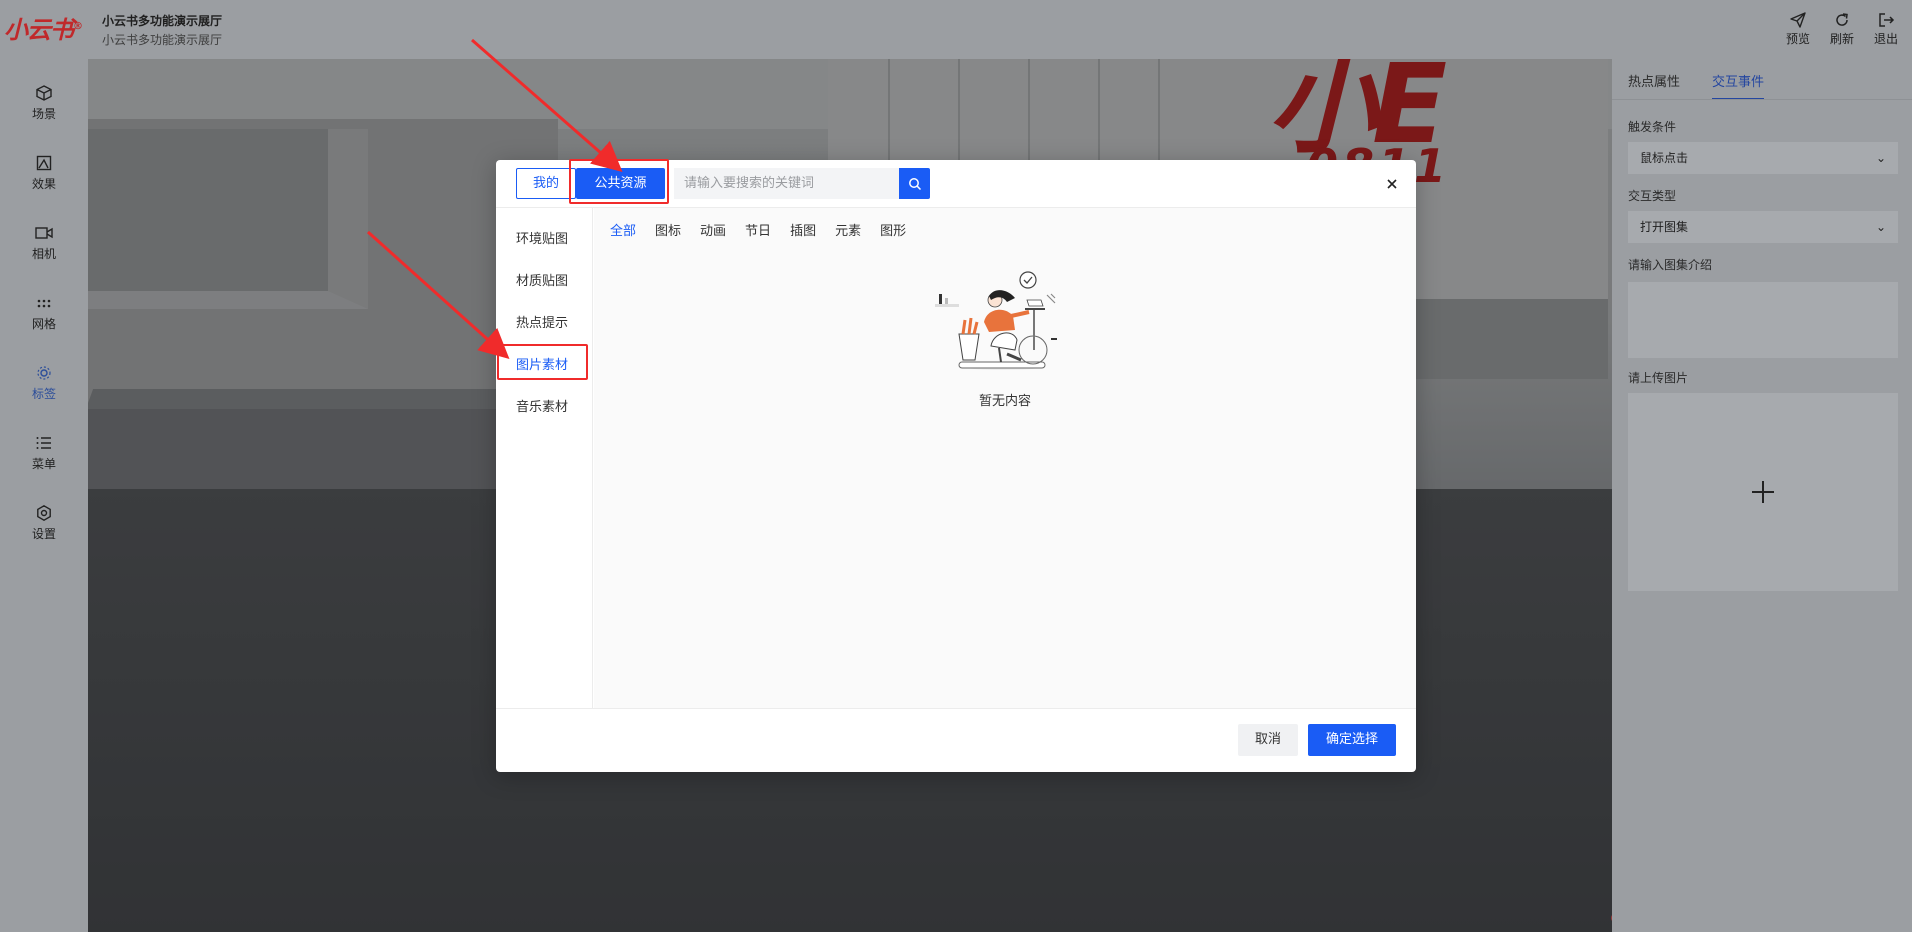 The height and width of the screenshot is (932, 1912). What do you see at coordinates (803, 229) in the screenshot?
I see `category-illustration: 插图` at bounding box center [803, 229].